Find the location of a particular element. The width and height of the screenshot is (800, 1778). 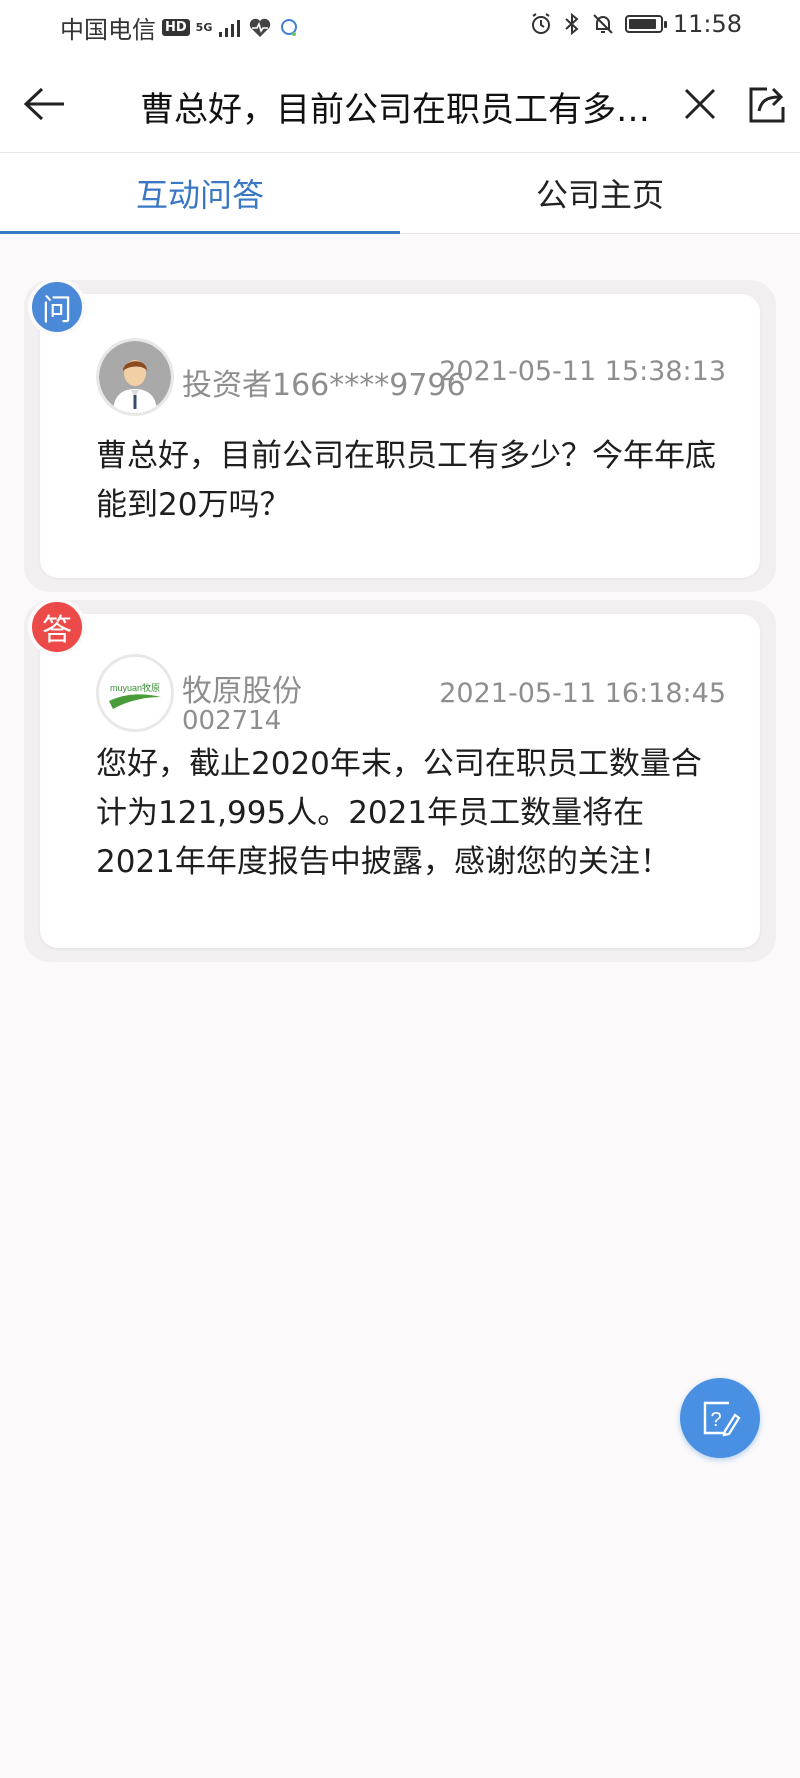

investor-avatar-icon is located at coordinates (135, 377).